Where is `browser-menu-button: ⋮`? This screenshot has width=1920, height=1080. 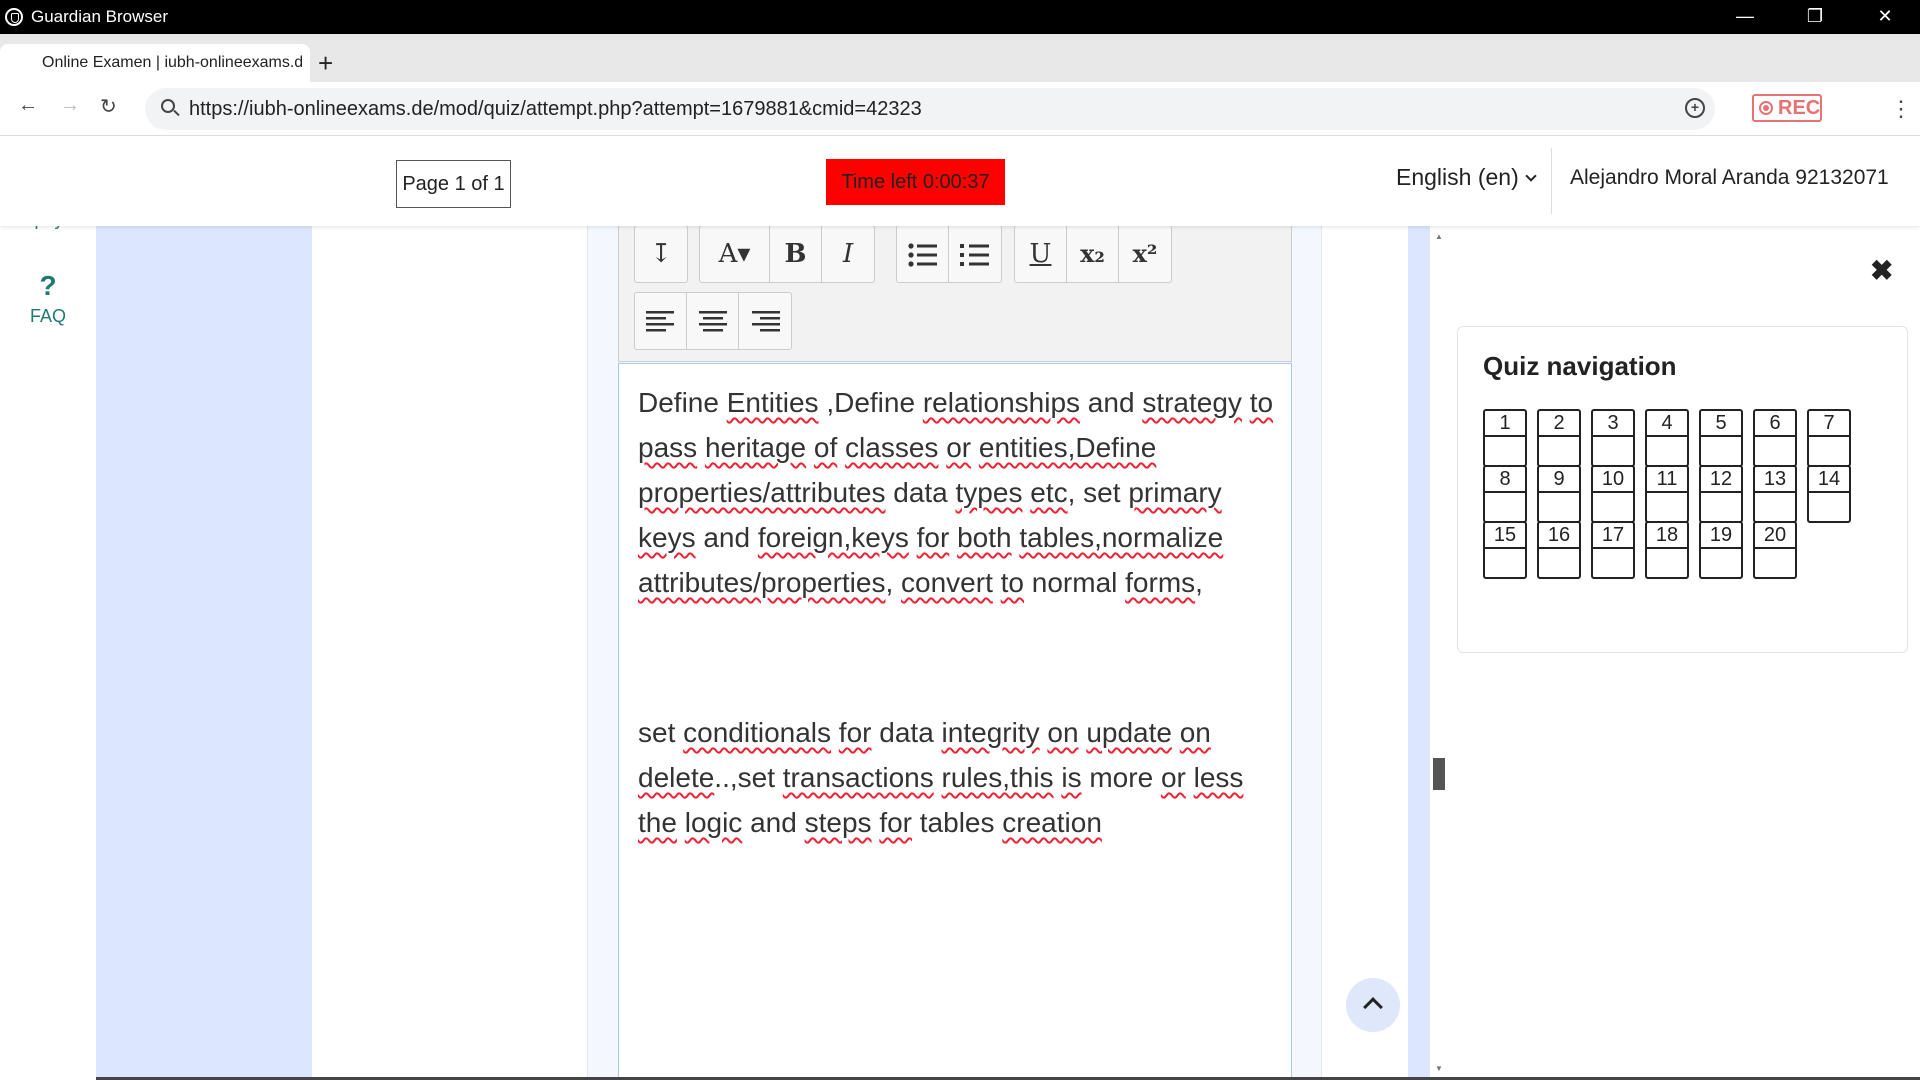
browser-menu-button: ⋮ is located at coordinates (1901, 109).